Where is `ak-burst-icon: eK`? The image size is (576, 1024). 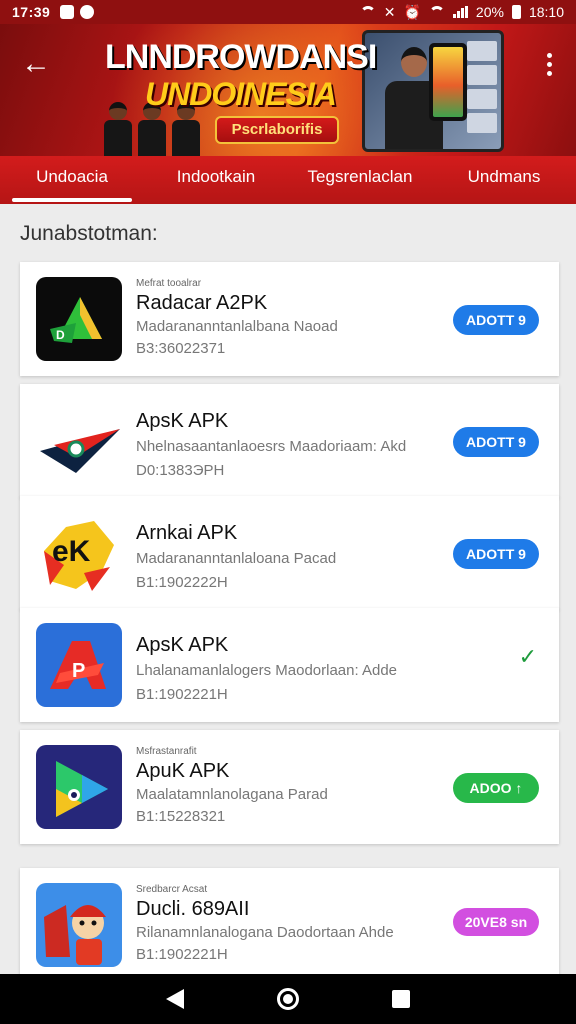 ak-burst-icon: eK is located at coordinates (79, 553).